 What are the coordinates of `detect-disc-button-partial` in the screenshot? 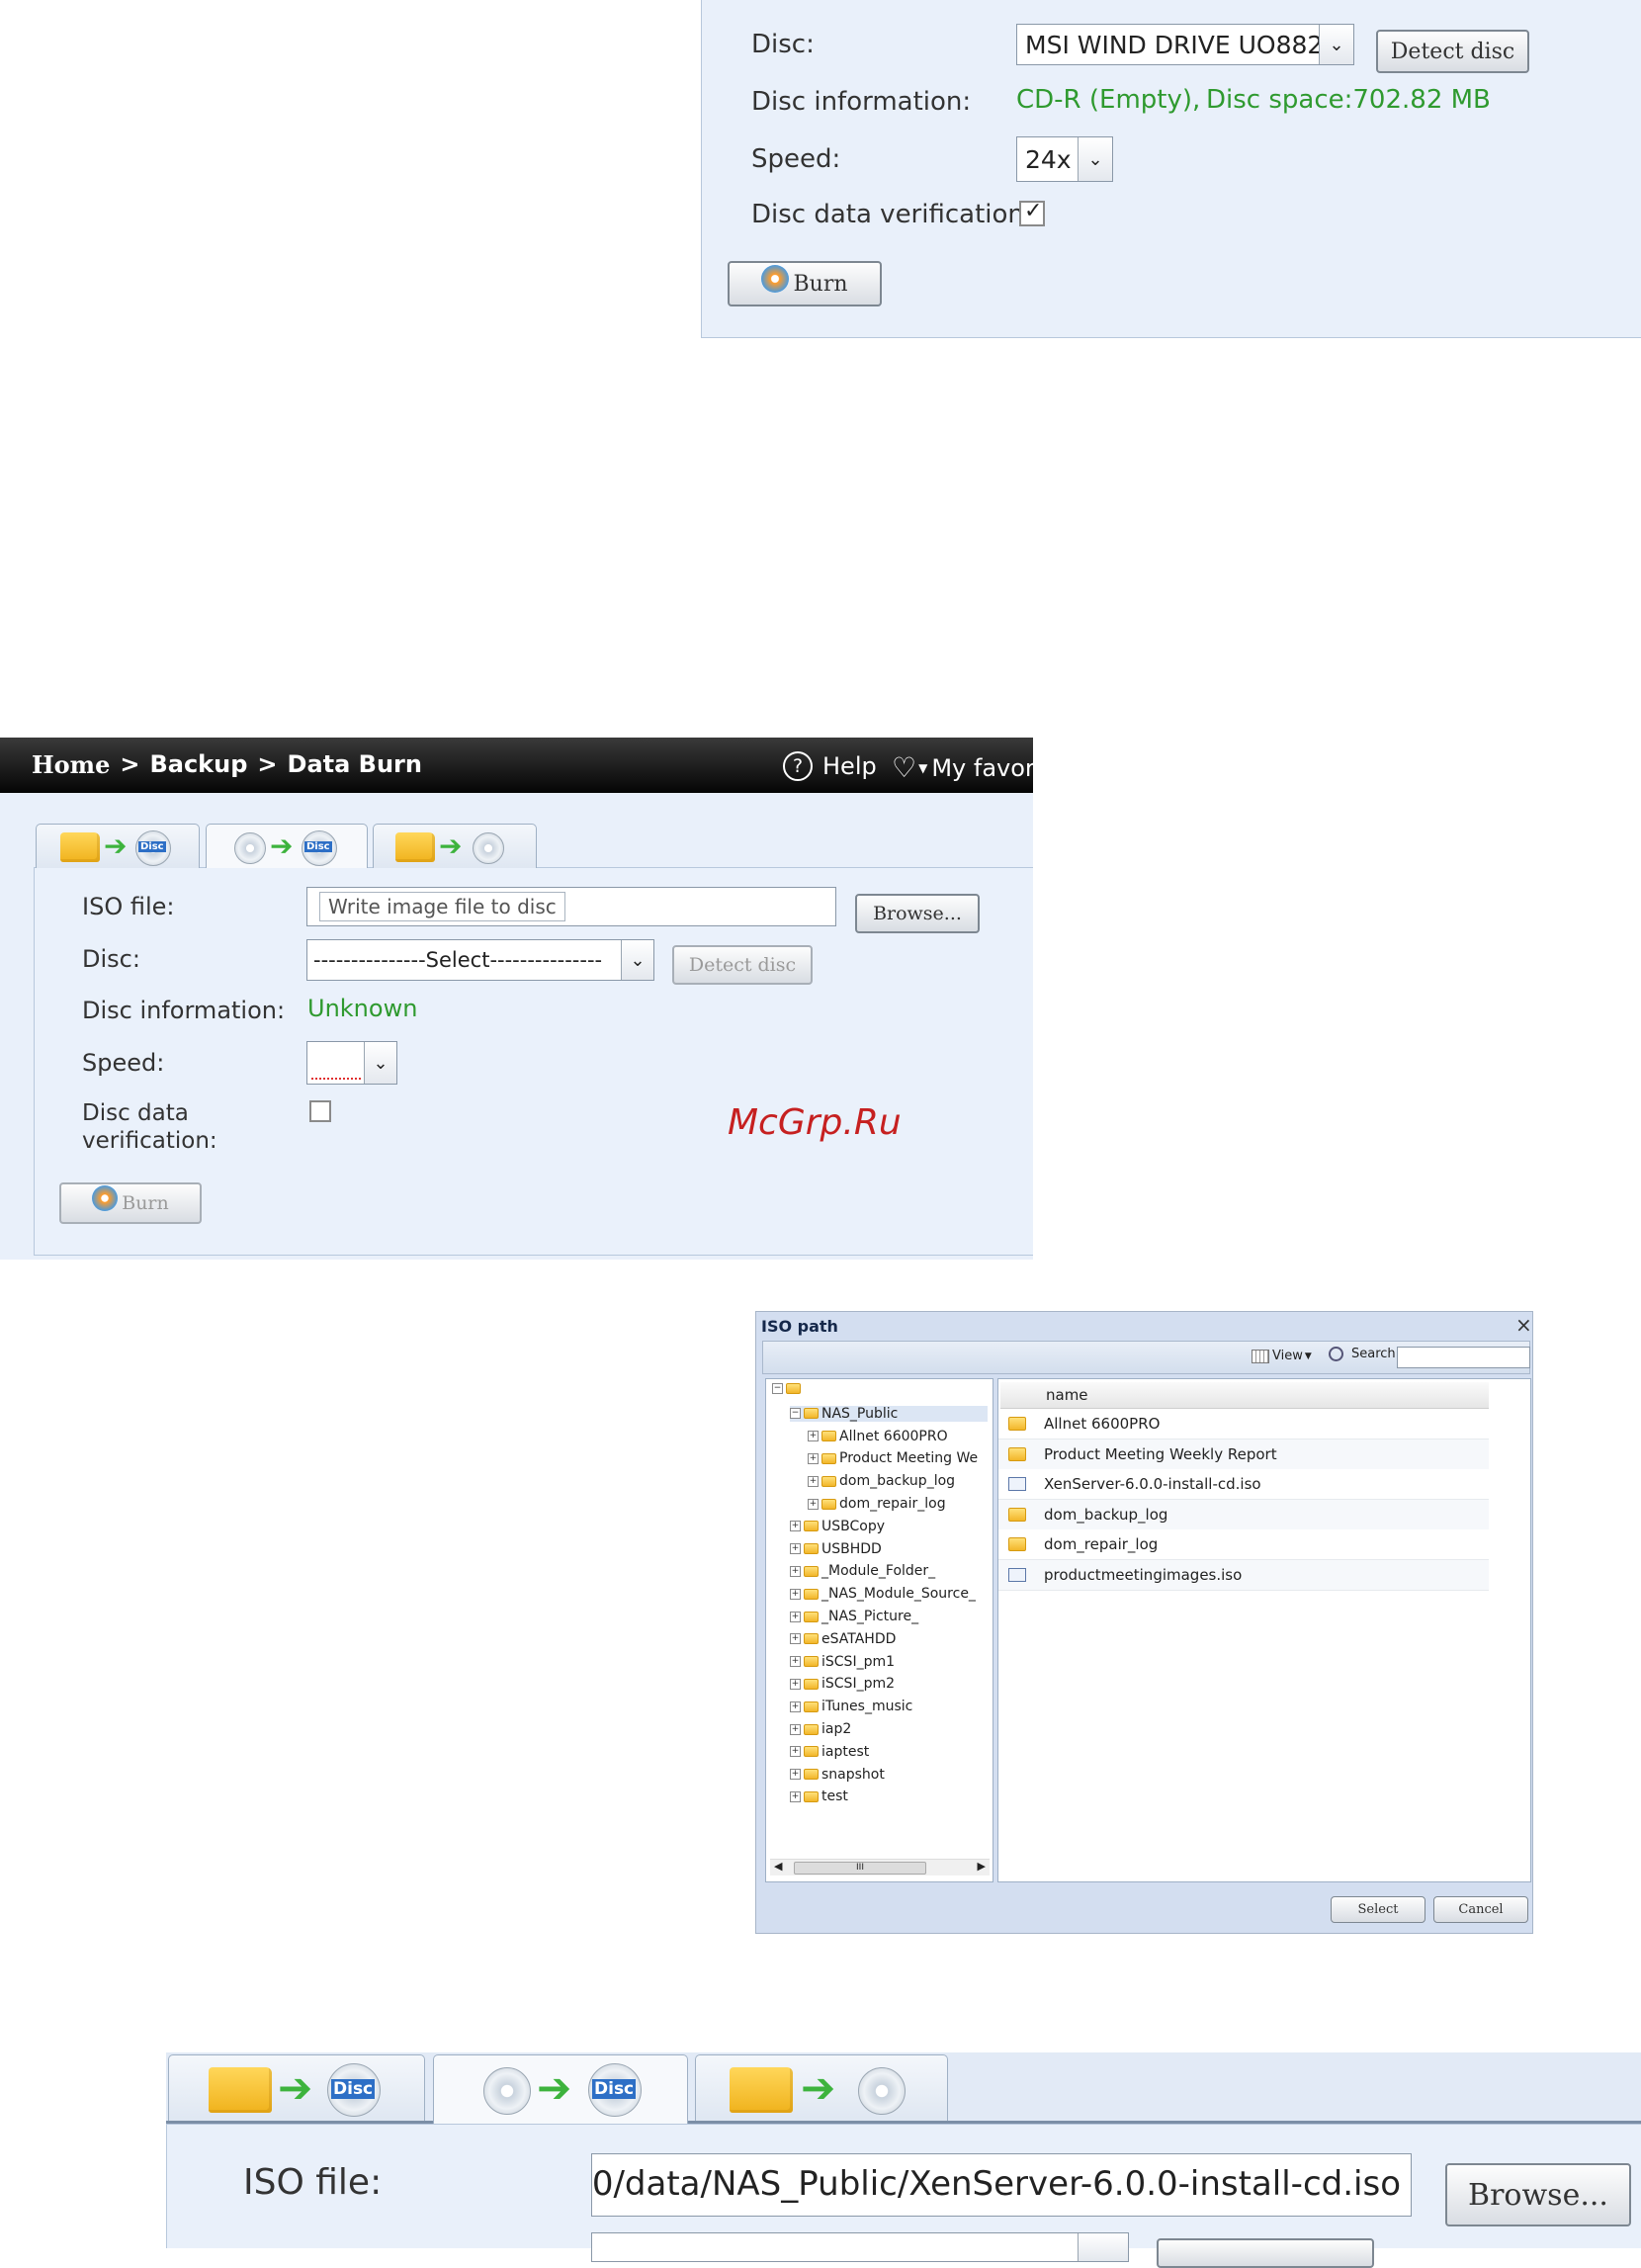 It's located at (1266, 2253).